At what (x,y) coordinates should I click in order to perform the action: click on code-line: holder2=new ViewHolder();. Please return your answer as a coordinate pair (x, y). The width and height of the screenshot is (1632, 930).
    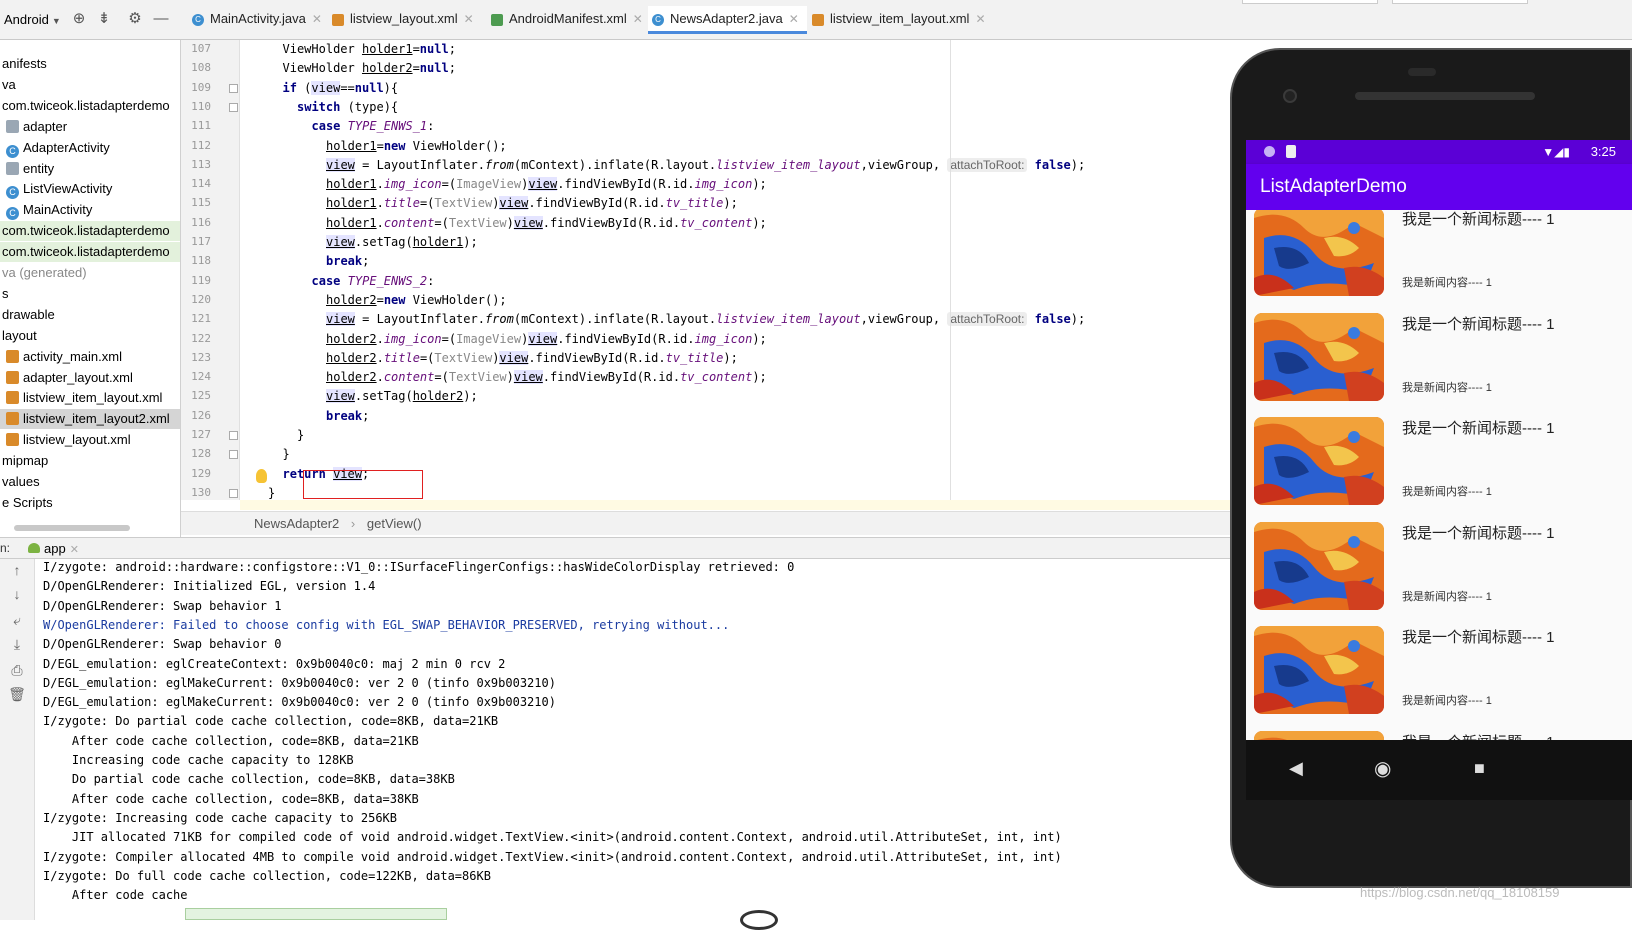
    Looking at the image, I should click on (416, 299).